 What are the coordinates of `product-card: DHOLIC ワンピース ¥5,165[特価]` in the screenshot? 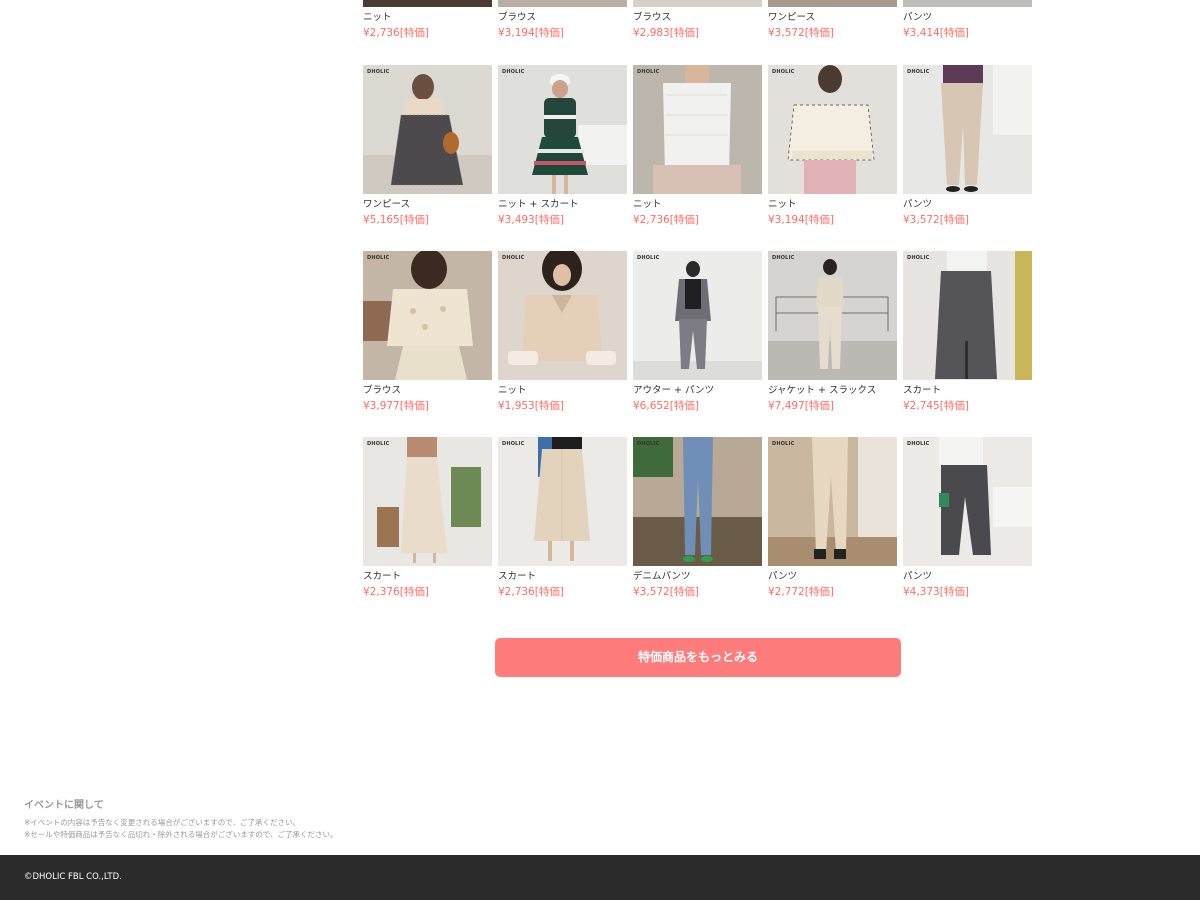 It's located at (427, 146).